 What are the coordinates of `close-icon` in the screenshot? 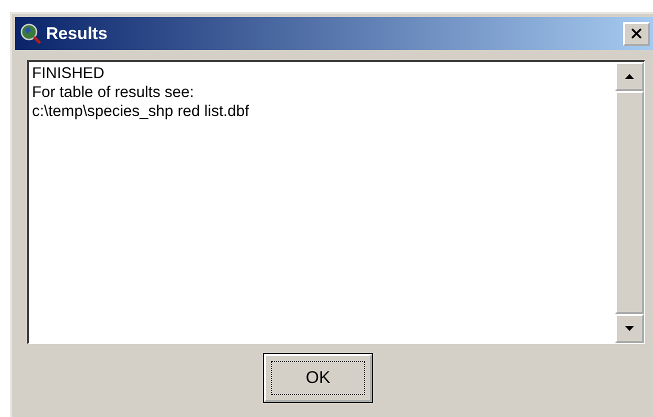 It's located at (636, 33).